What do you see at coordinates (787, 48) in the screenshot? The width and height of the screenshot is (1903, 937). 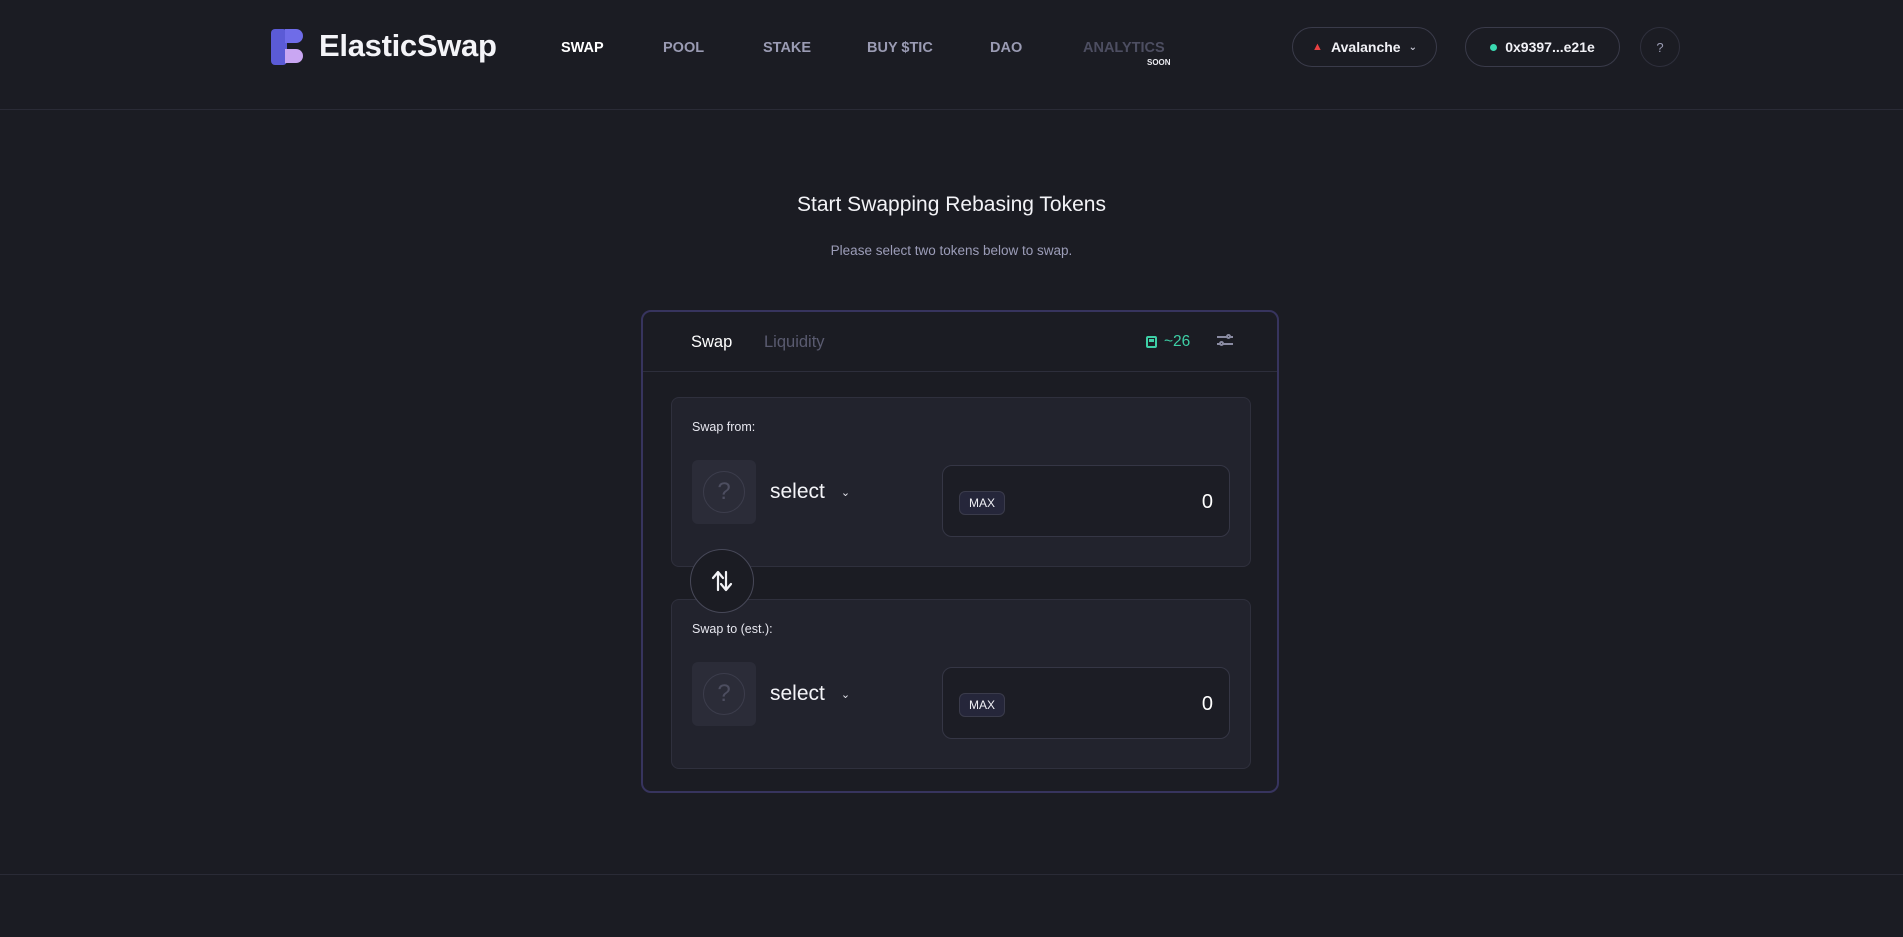 I see `nav-stake: STAKE` at bounding box center [787, 48].